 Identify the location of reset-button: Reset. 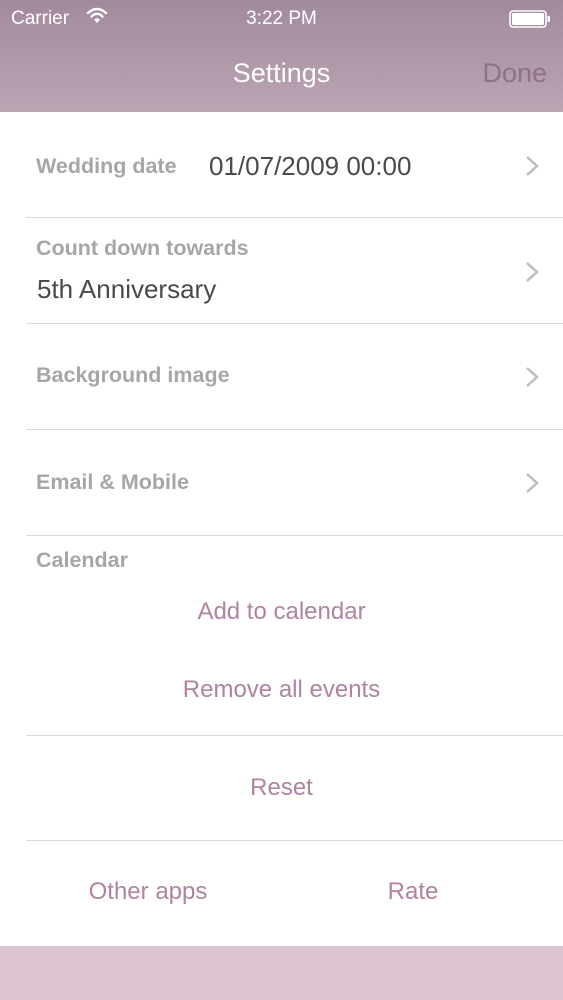
(281, 788).